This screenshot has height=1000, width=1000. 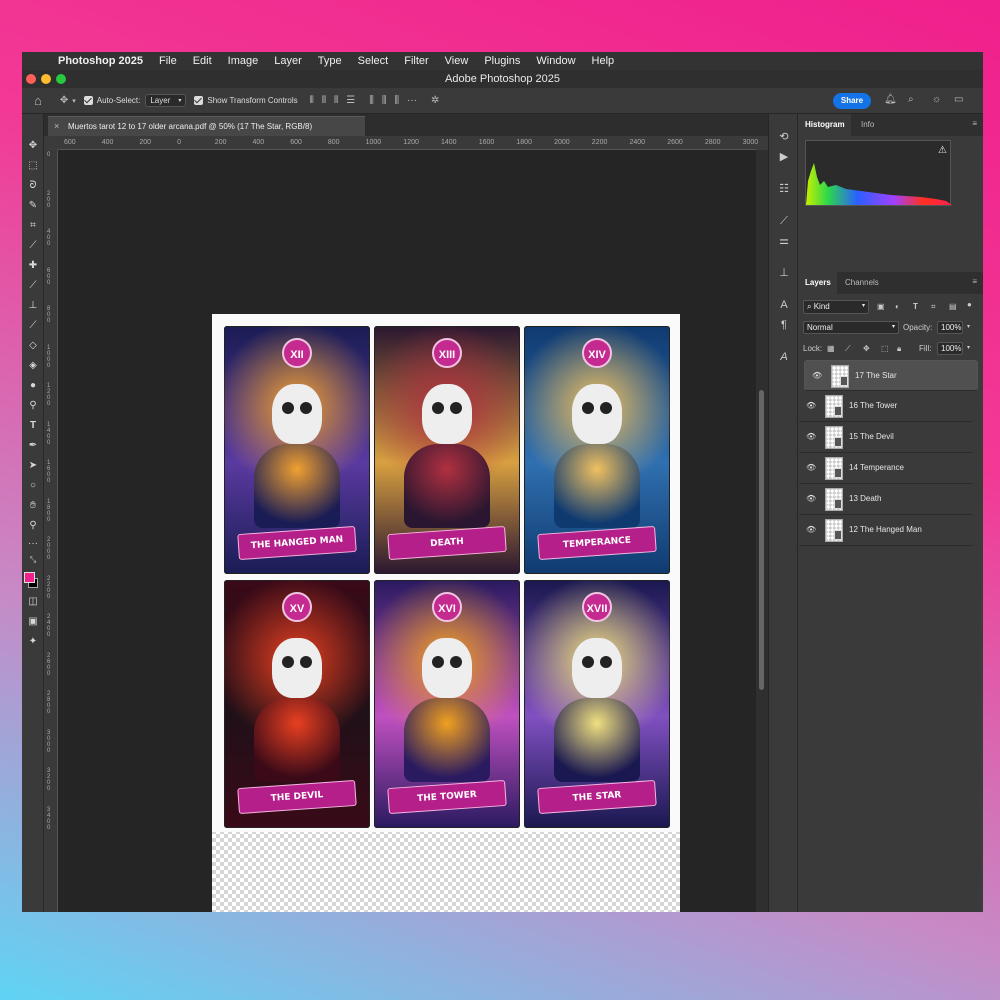 I want to click on blend-mode-dropdown: Normal ▾, so click(x=851, y=327).